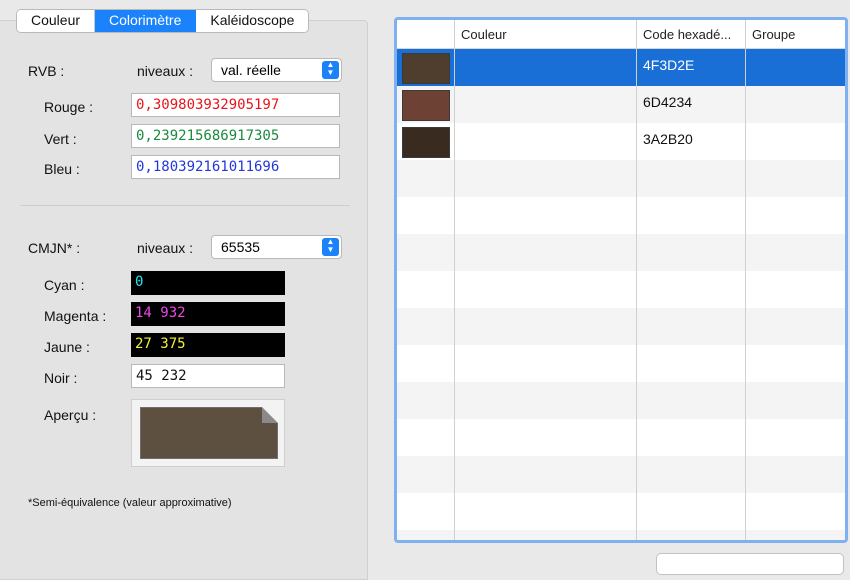  What do you see at coordinates (795, 34) in the screenshot?
I see `column-header-groupe: Groupe` at bounding box center [795, 34].